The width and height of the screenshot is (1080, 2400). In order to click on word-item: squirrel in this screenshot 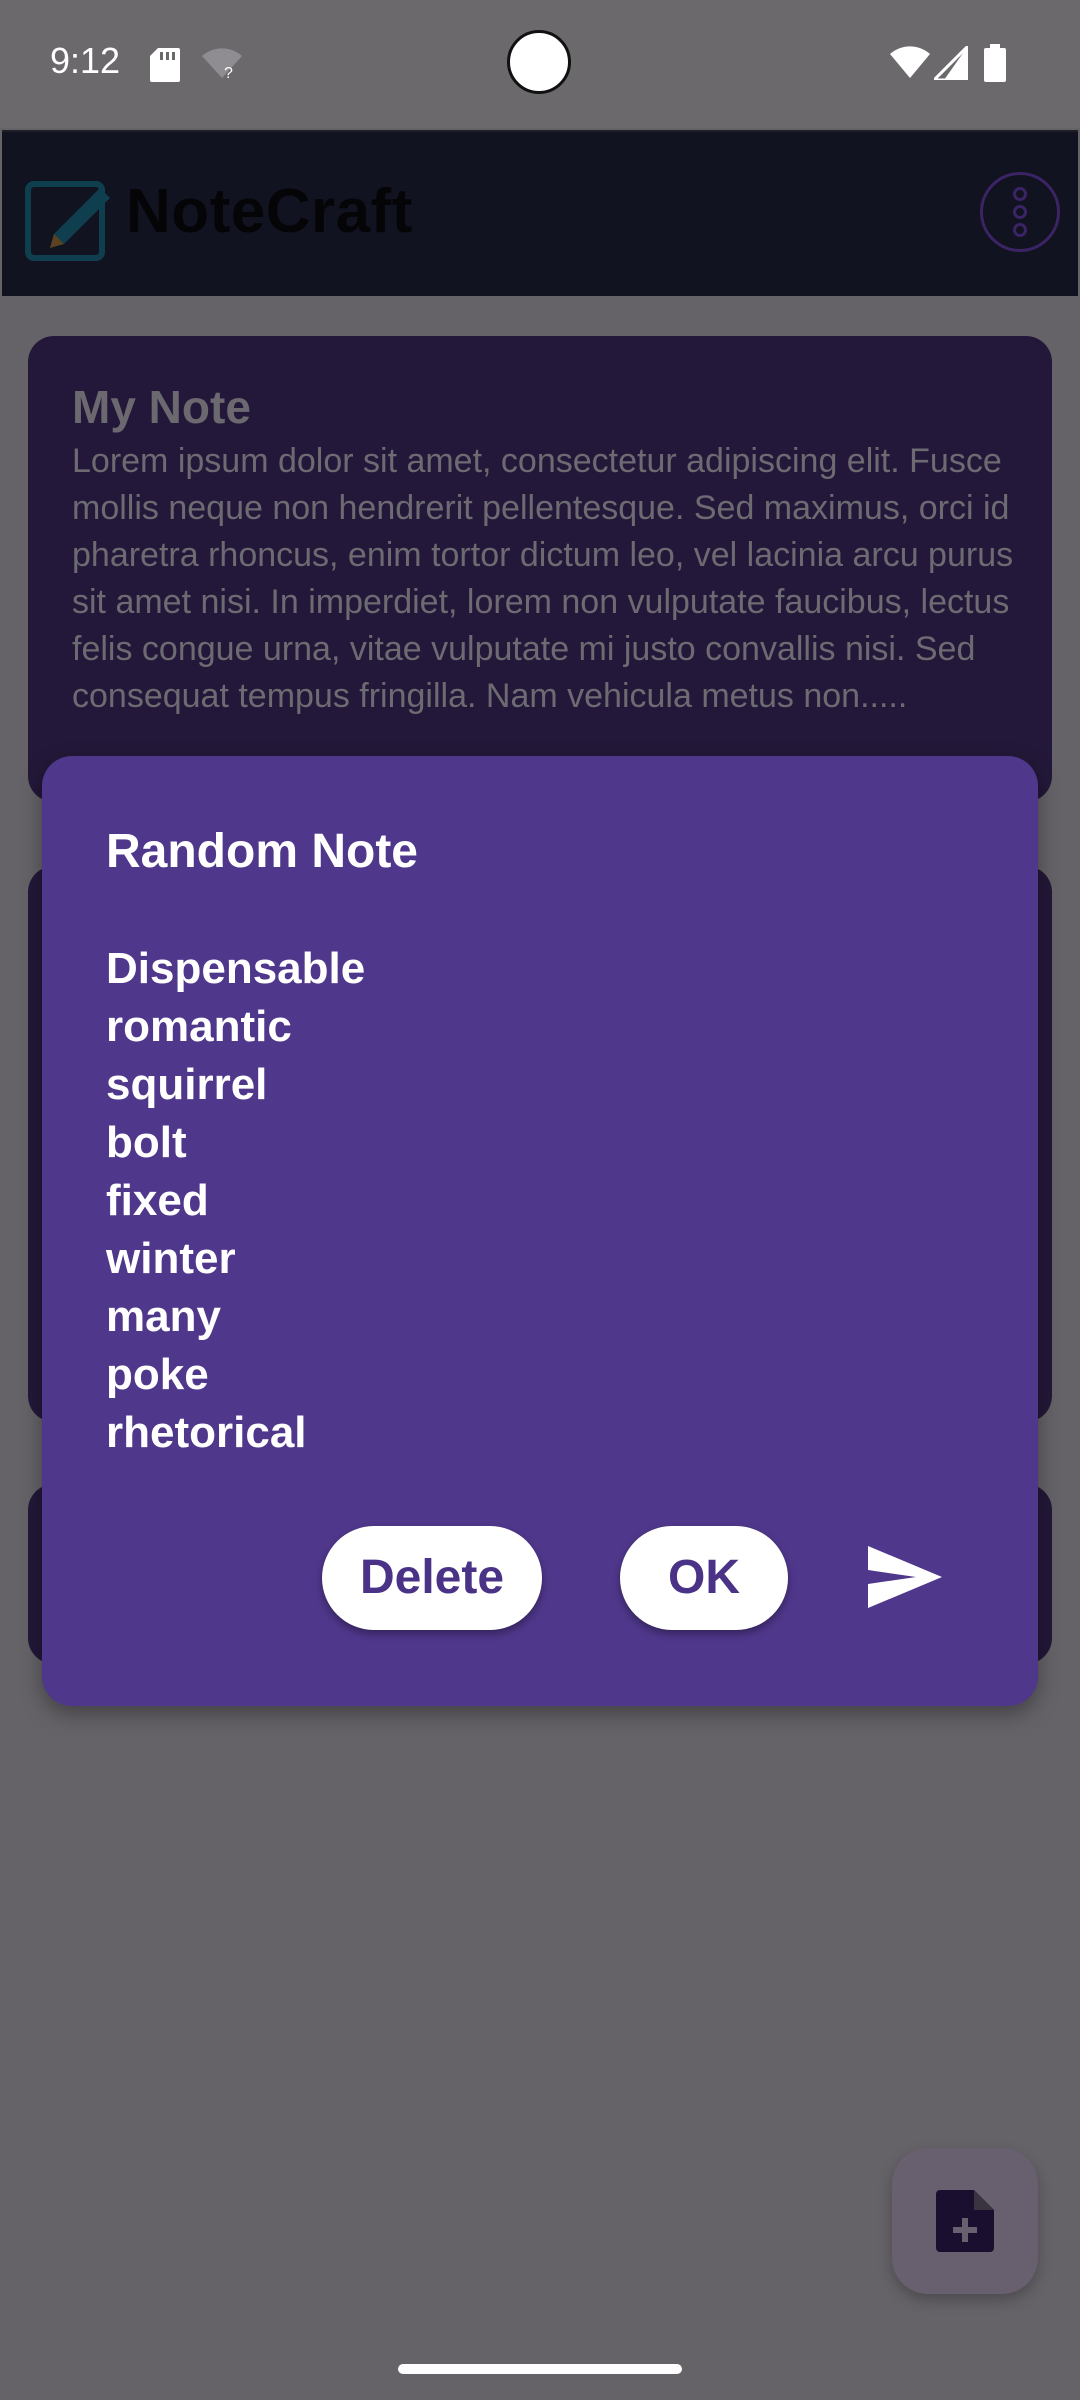, I will do `click(187, 1084)`.